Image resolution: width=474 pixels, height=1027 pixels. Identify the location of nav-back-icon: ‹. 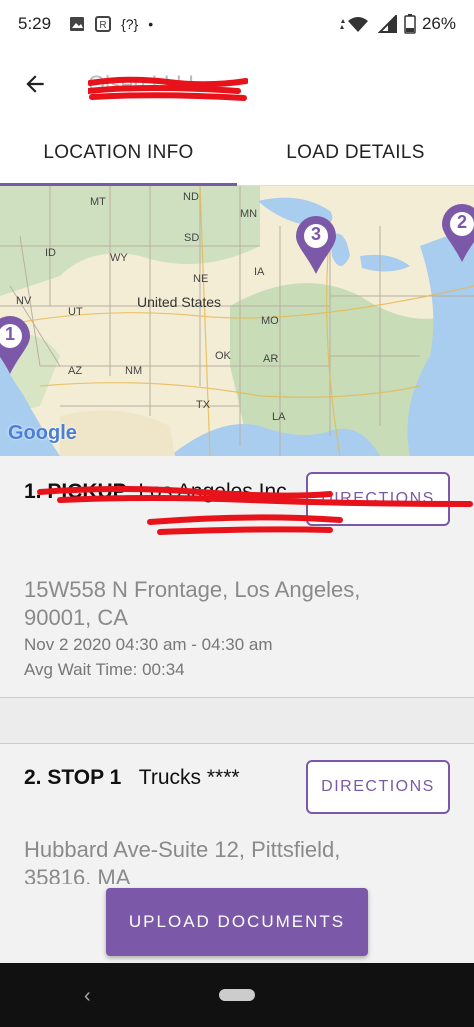
(87, 996).